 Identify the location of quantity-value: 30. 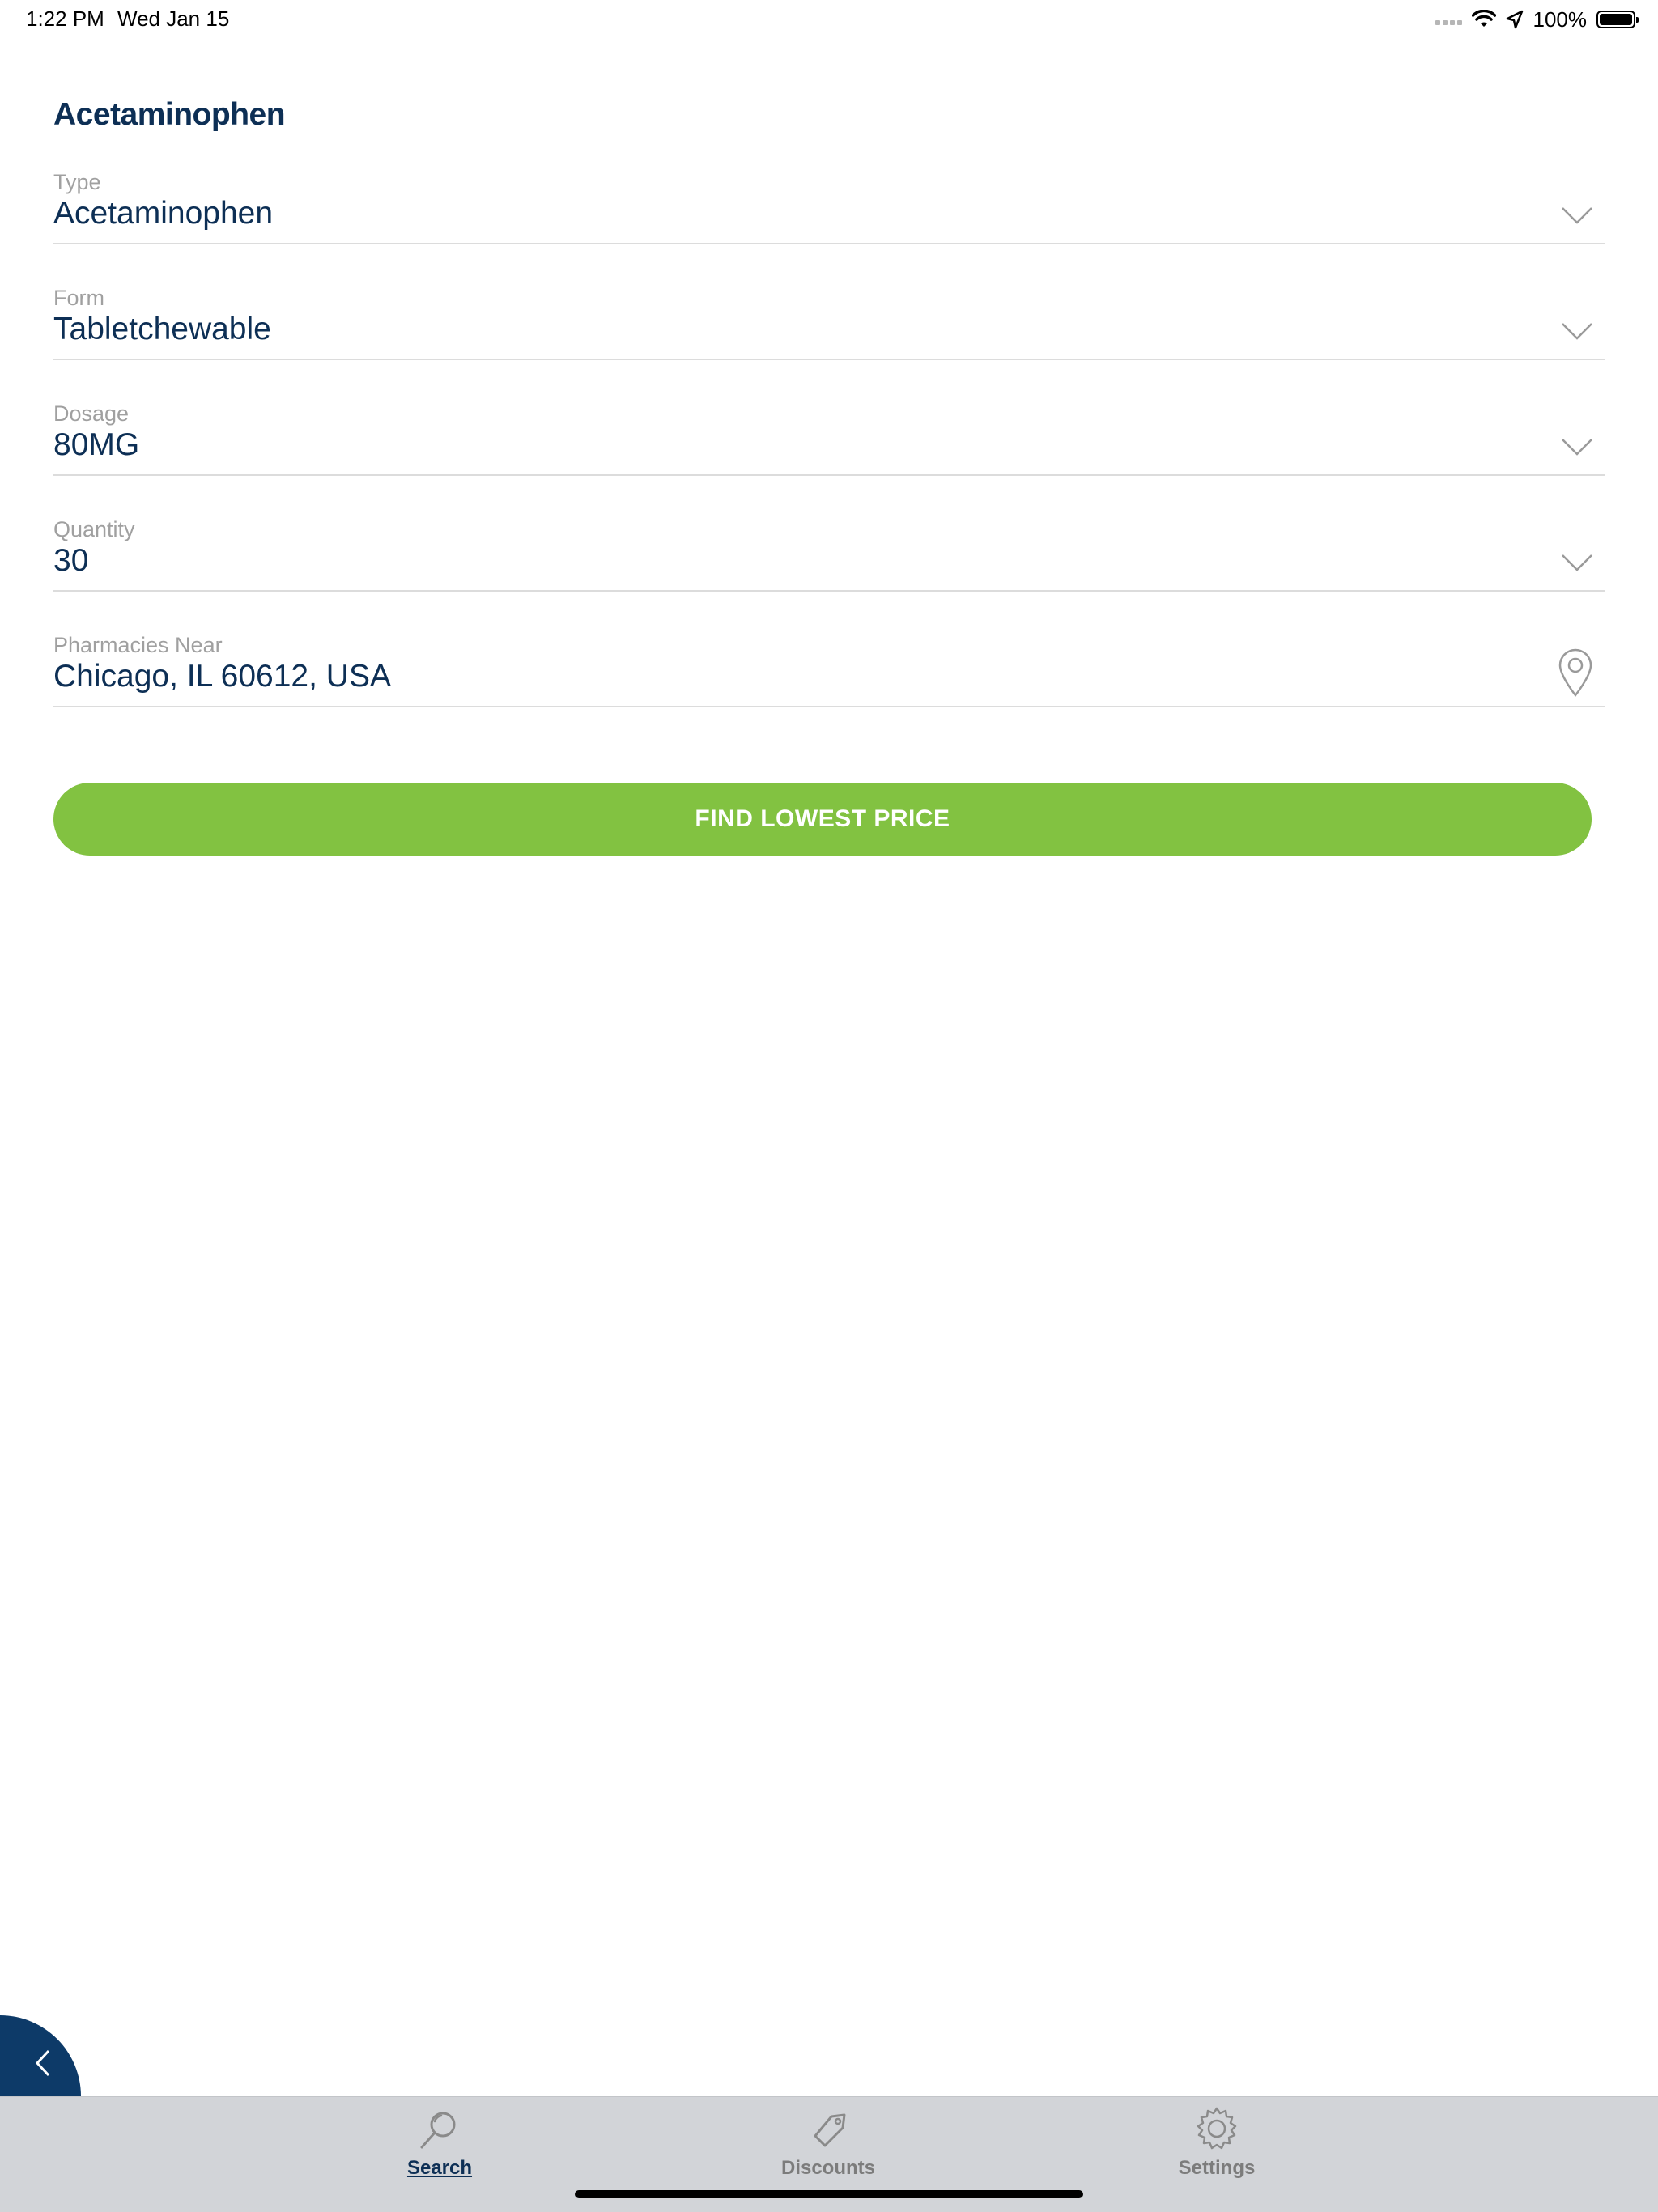
(71, 560).